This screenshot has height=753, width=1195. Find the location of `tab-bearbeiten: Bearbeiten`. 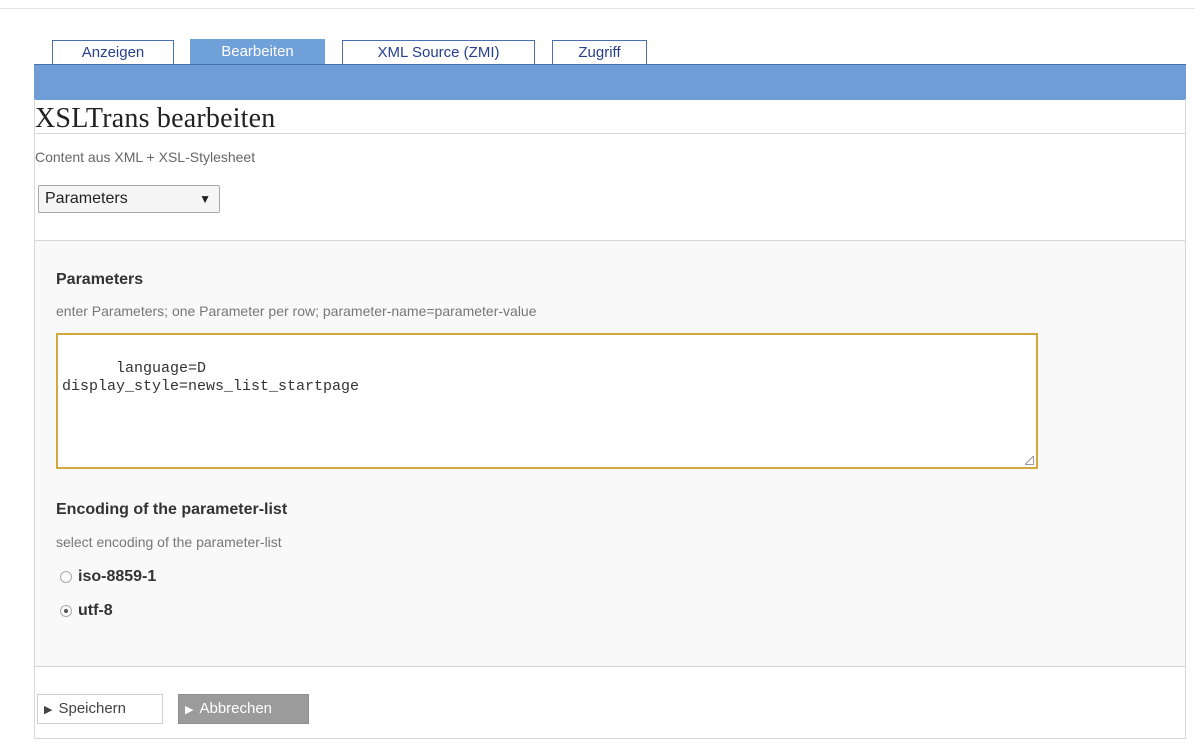

tab-bearbeiten: Bearbeiten is located at coordinates (257, 52).